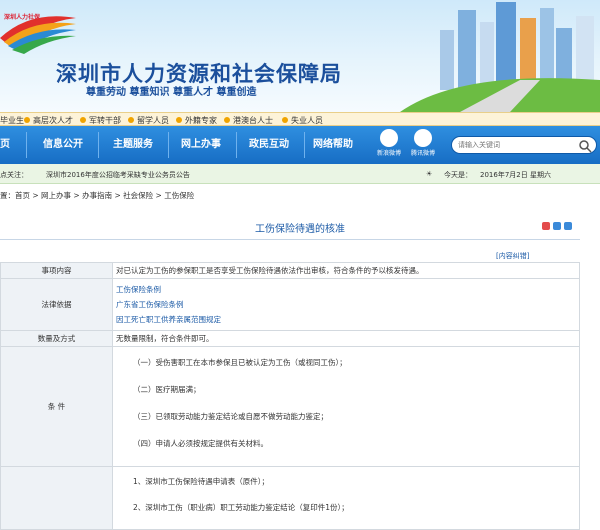 The image size is (600, 530). Describe the element at coordinates (167, 389) in the screenshot. I see `condition-item: （二）医疗期届满；` at that location.